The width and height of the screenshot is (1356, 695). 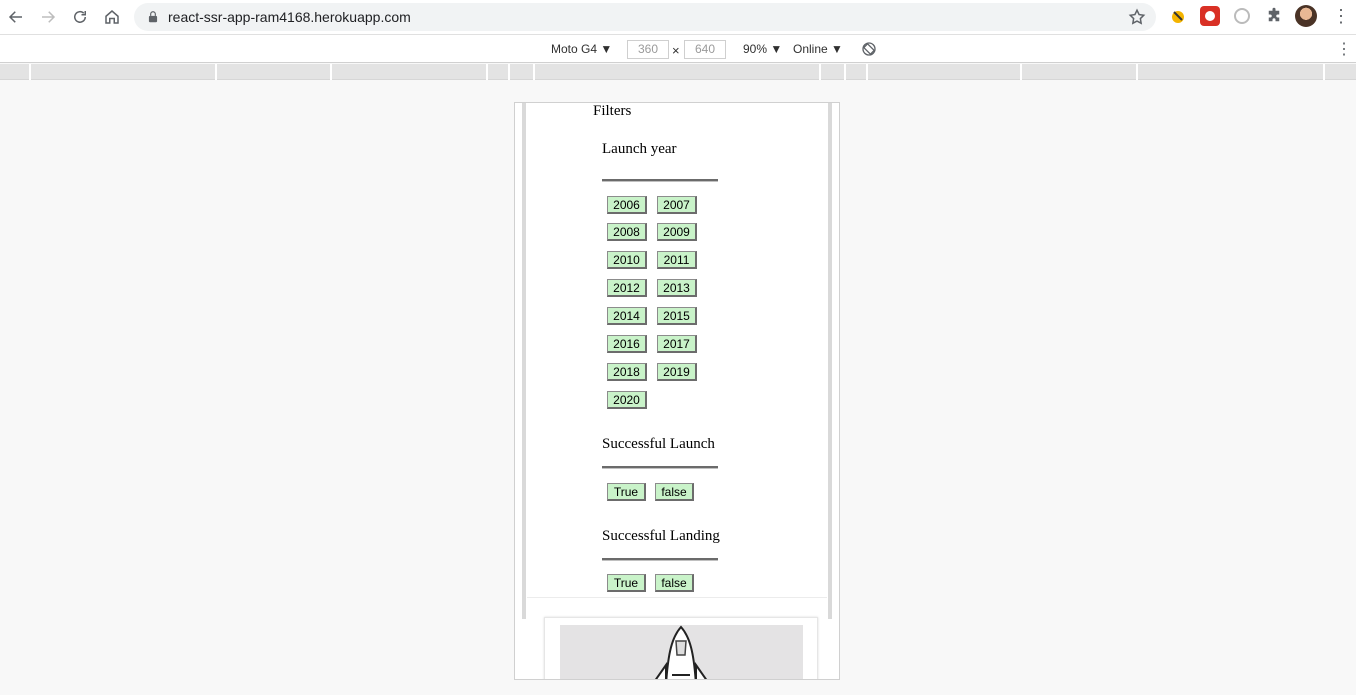 What do you see at coordinates (581, 49) in the screenshot?
I see `device-select: Moto G4 ▼` at bounding box center [581, 49].